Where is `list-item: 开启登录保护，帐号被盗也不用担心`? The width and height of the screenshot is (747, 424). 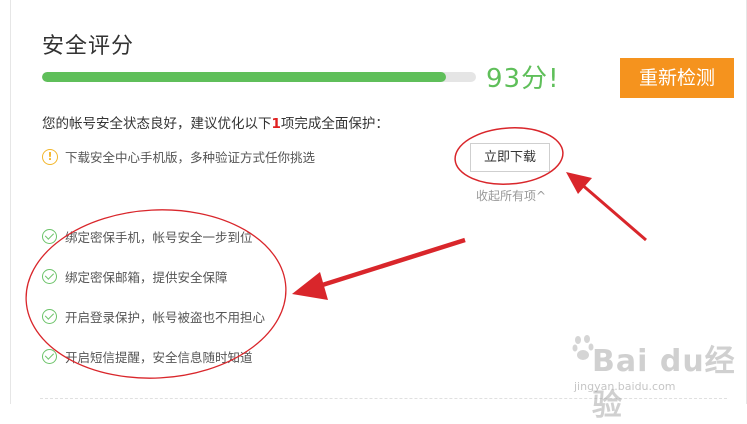
list-item: 开启登录保护，帐号被盗也不用担心 is located at coordinates (153, 316).